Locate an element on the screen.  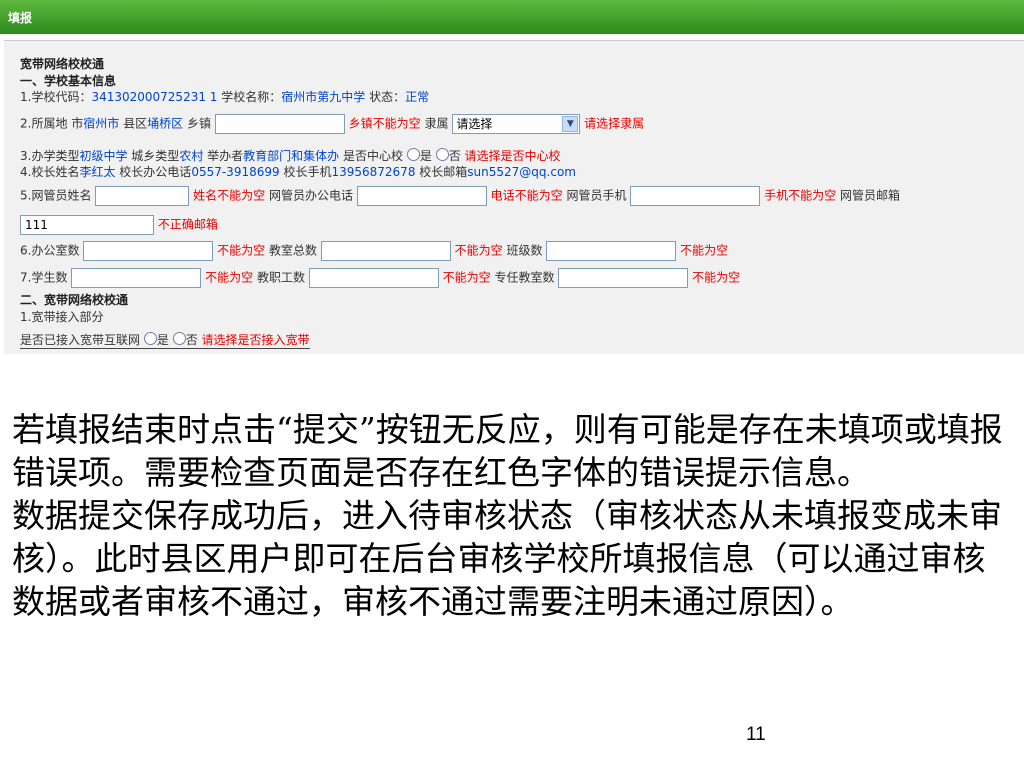
office-count-label: 6.办公室数 is located at coordinates (50, 250).